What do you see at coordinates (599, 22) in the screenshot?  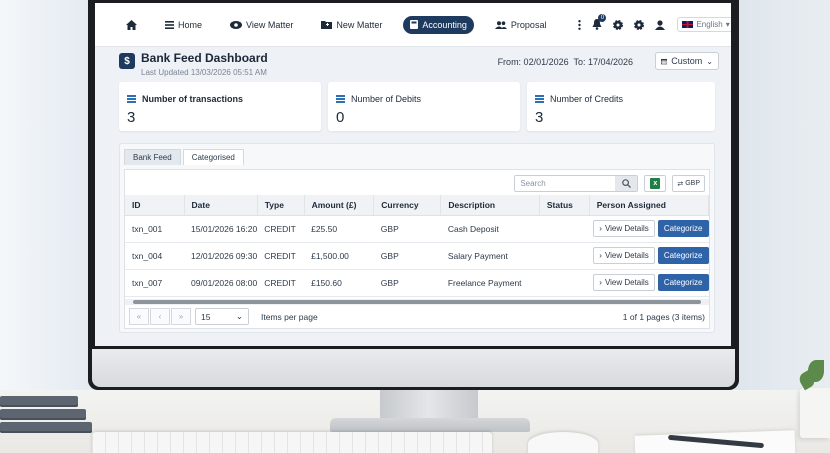 I see `notifications-button: 0` at bounding box center [599, 22].